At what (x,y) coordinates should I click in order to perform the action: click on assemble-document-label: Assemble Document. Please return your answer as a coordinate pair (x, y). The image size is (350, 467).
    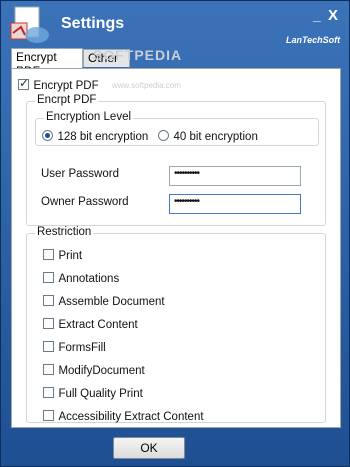
    Looking at the image, I should click on (111, 302).